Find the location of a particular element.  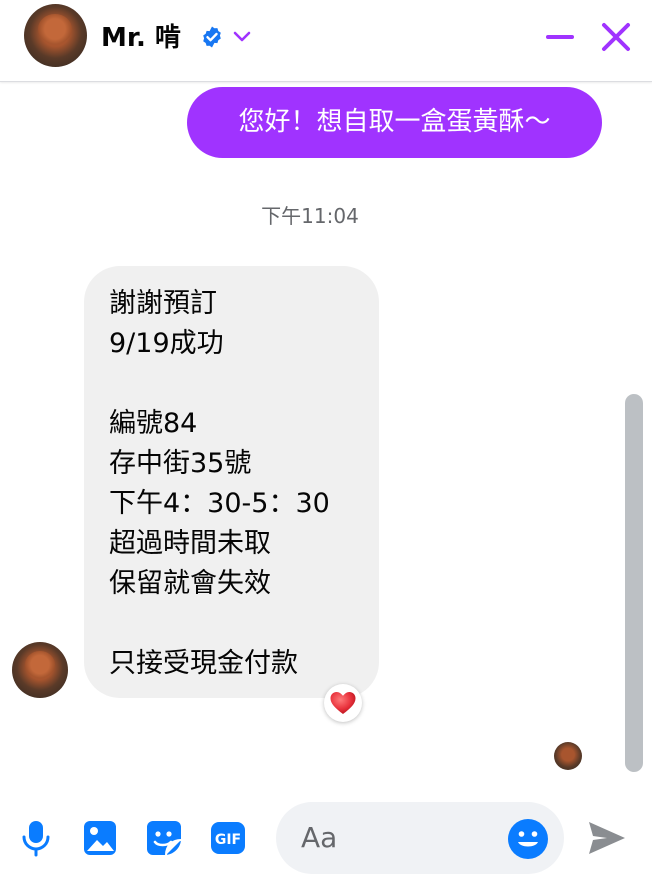

gif-icon: GIF is located at coordinates (228, 838).